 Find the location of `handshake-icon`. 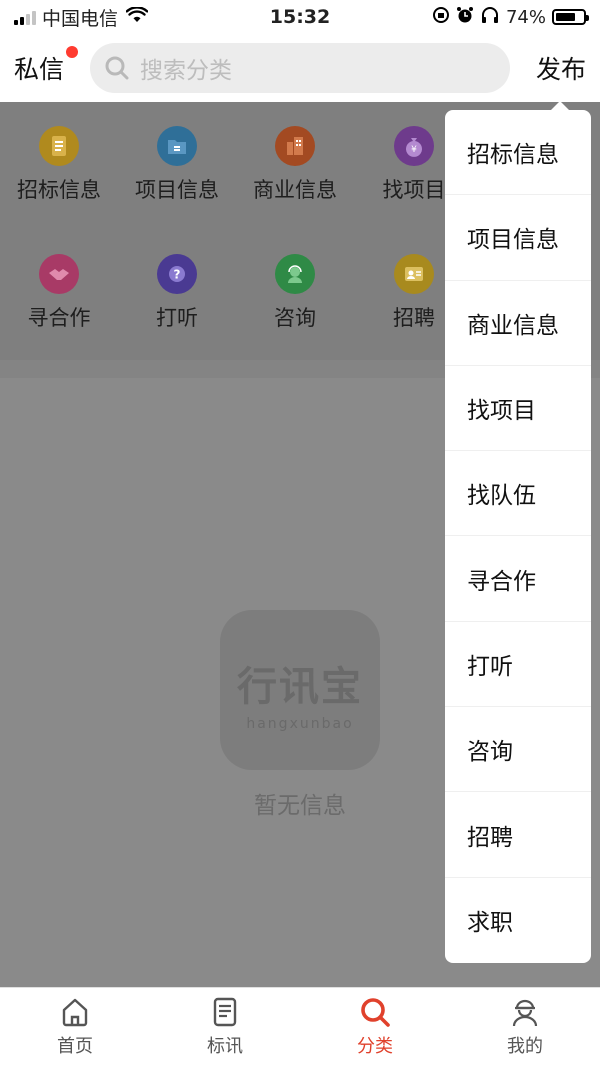

handshake-icon is located at coordinates (59, 274).